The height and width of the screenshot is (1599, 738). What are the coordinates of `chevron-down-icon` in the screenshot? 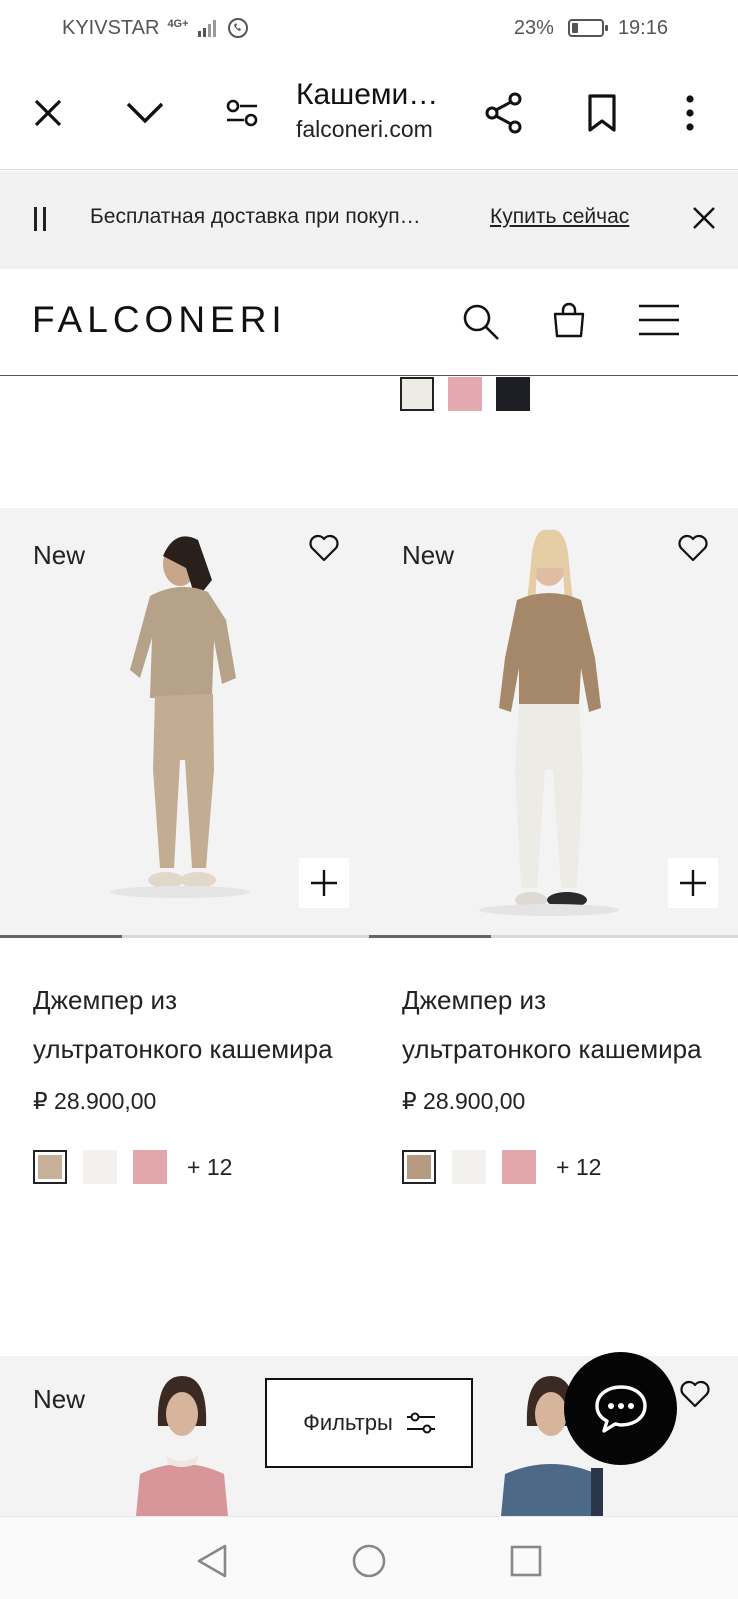 It's located at (145, 113).